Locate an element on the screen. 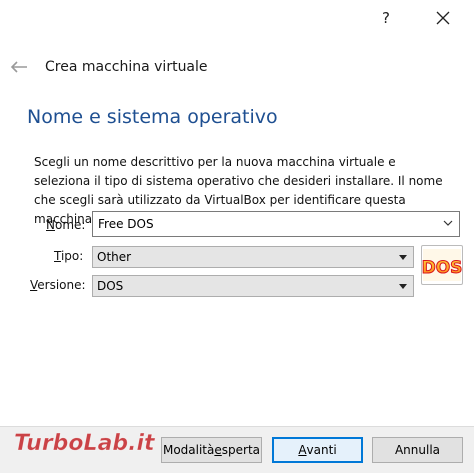  page-heading: Nome e sistema operativo is located at coordinates (152, 117).